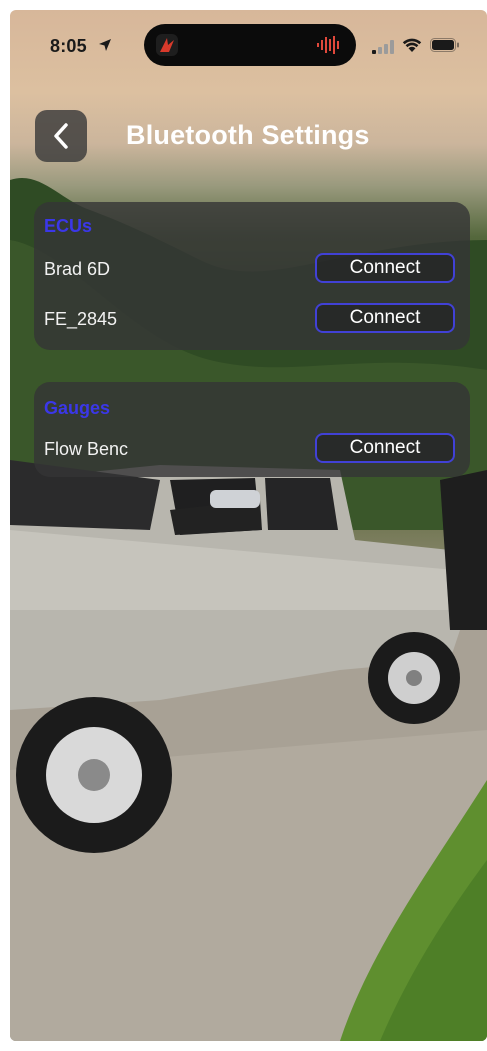  I want to click on back-button, so click(61, 136).